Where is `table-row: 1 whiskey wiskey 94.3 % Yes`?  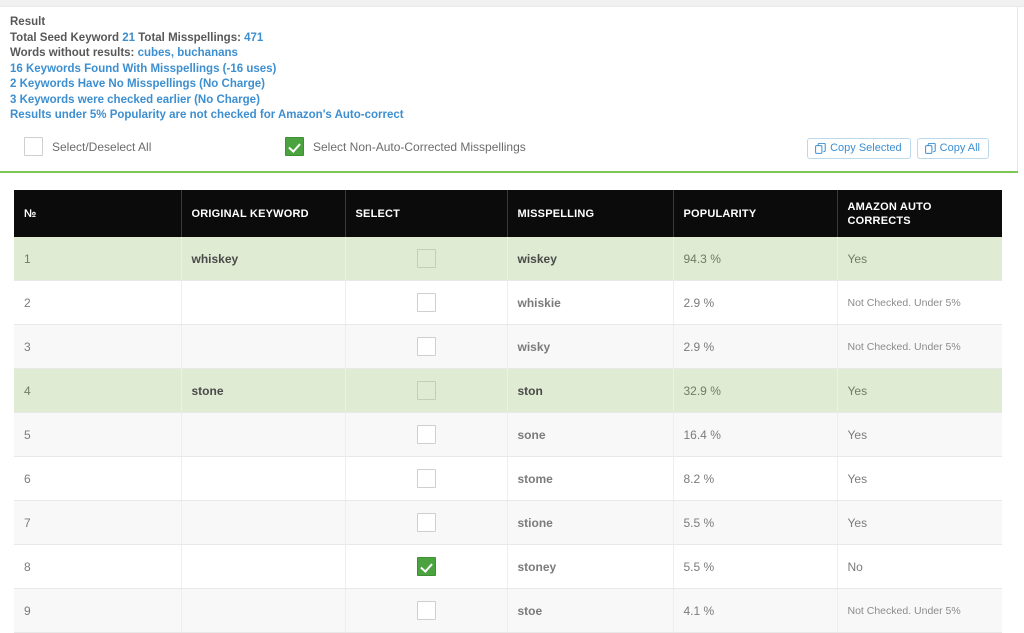
table-row: 1 whiskey wiskey 94.3 % Yes is located at coordinates (508, 259).